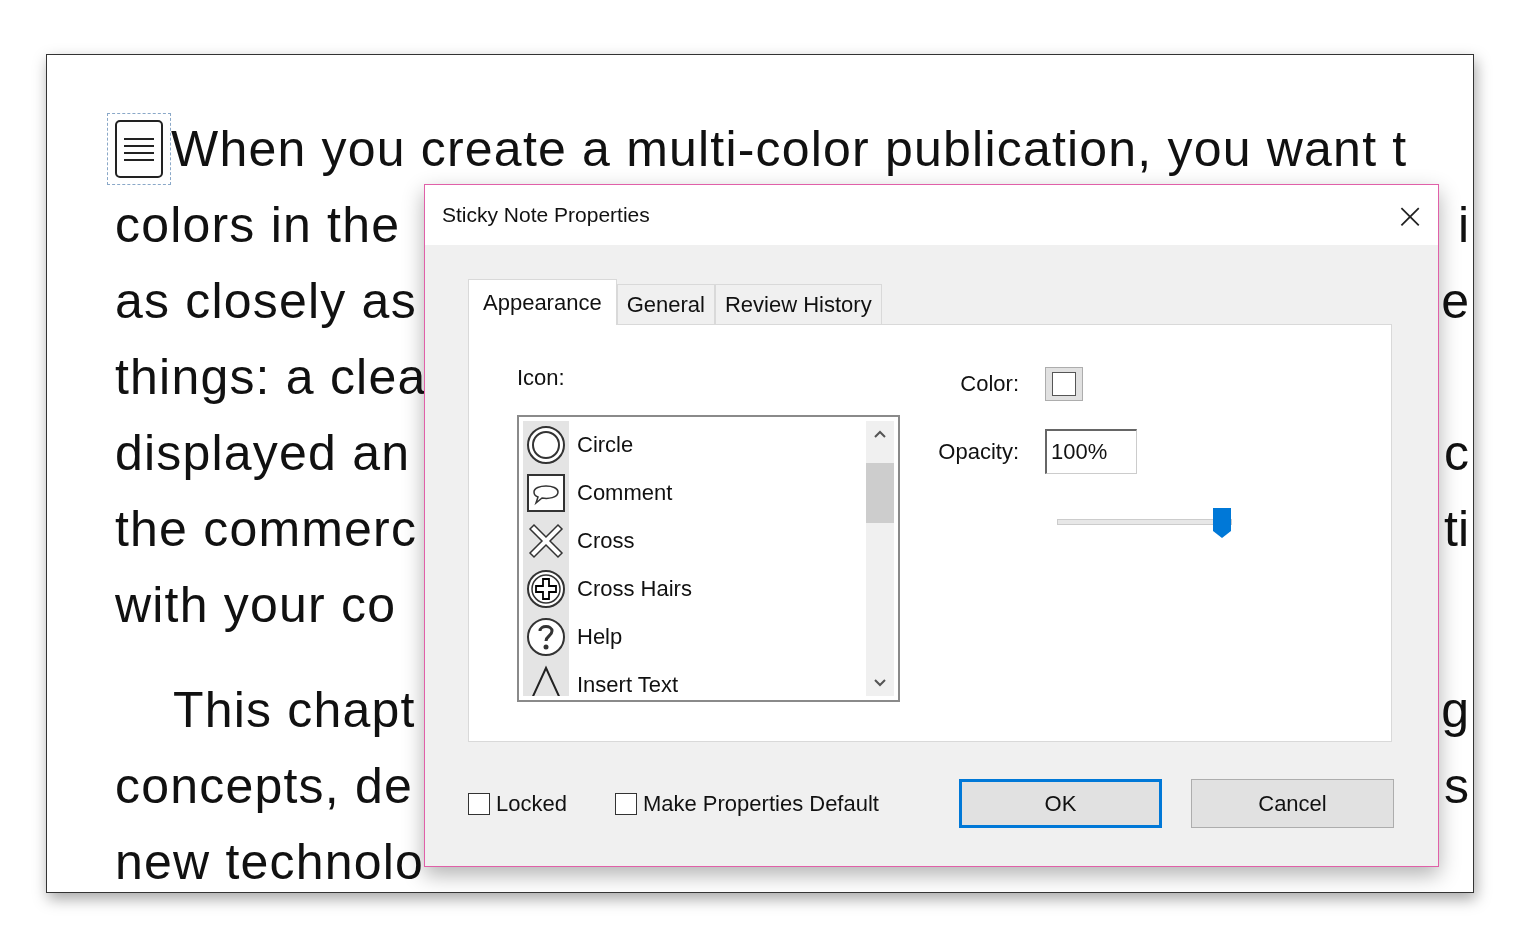 The image size is (1521, 947). Describe the element at coordinates (256, 605) in the screenshot. I see `document-text: with your co` at that location.